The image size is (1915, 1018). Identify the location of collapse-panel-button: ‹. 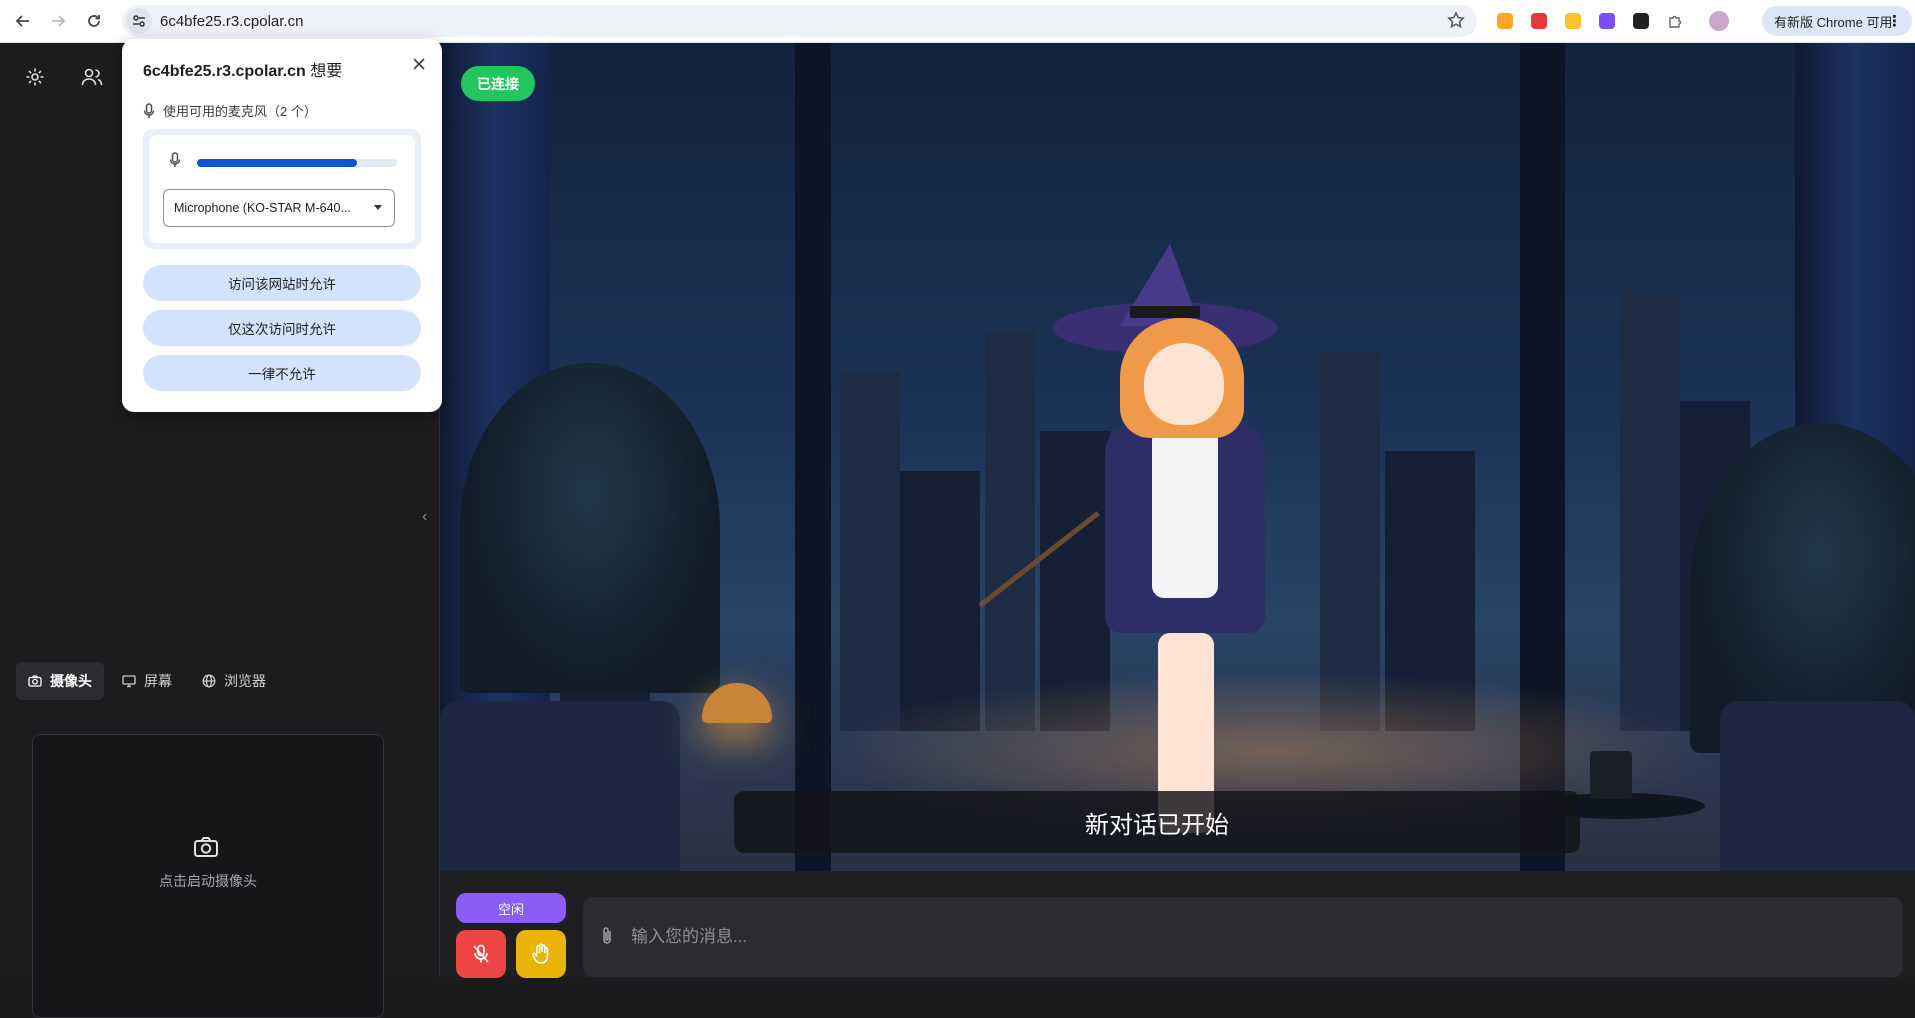
(424, 517).